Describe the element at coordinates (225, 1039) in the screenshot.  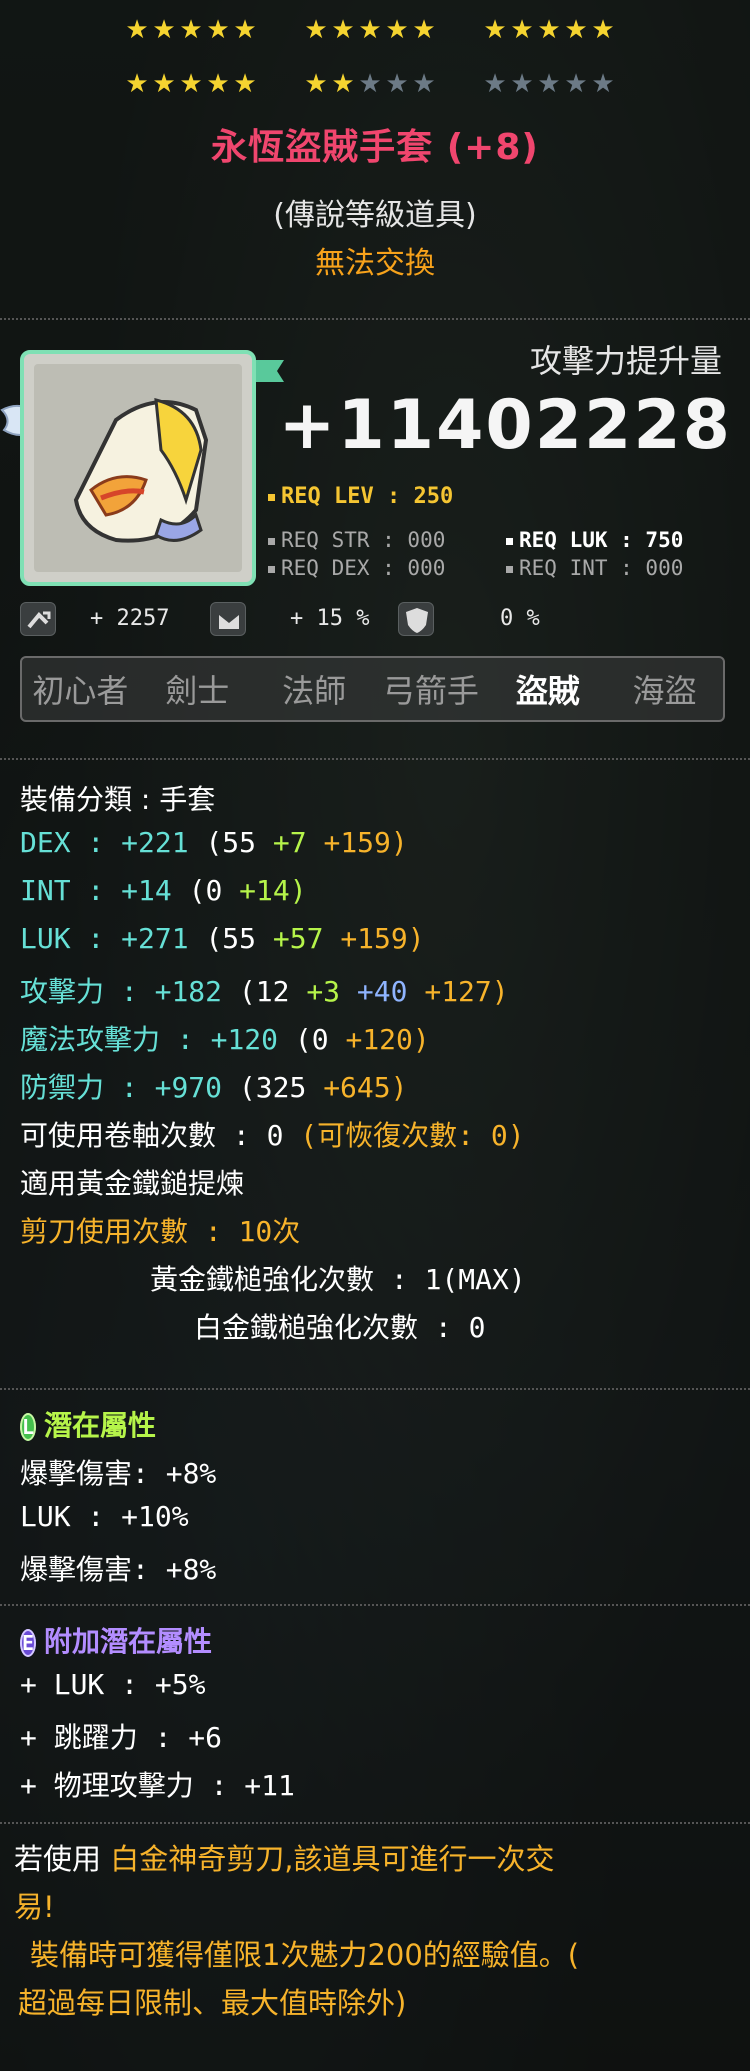
I see `stat-magic-attack: 魔法攻擊力 : +120 (0 +120)` at that location.